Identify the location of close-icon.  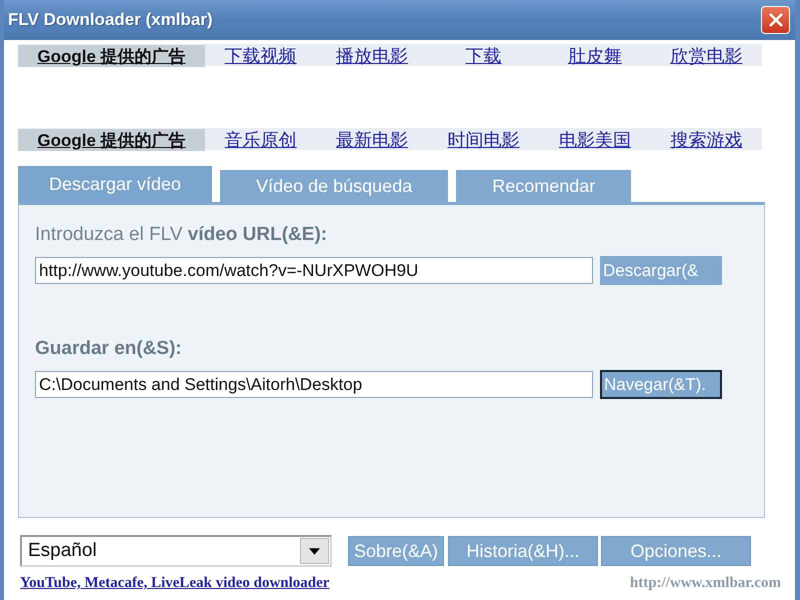
(775, 20).